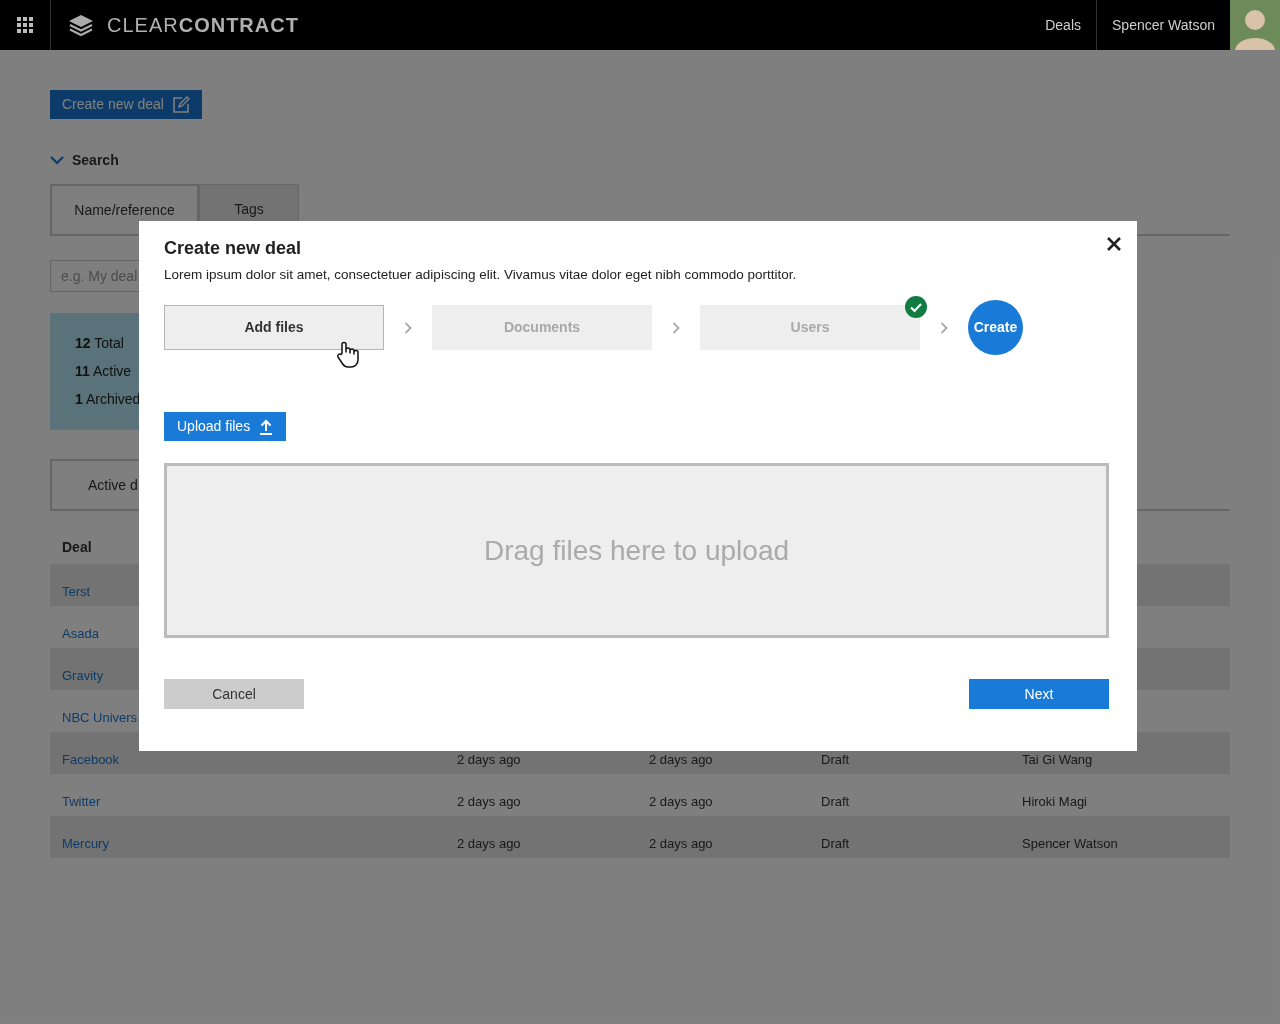  What do you see at coordinates (100, 343) in the screenshot?
I see `stat-text: 12 Total` at bounding box center [100, 343].